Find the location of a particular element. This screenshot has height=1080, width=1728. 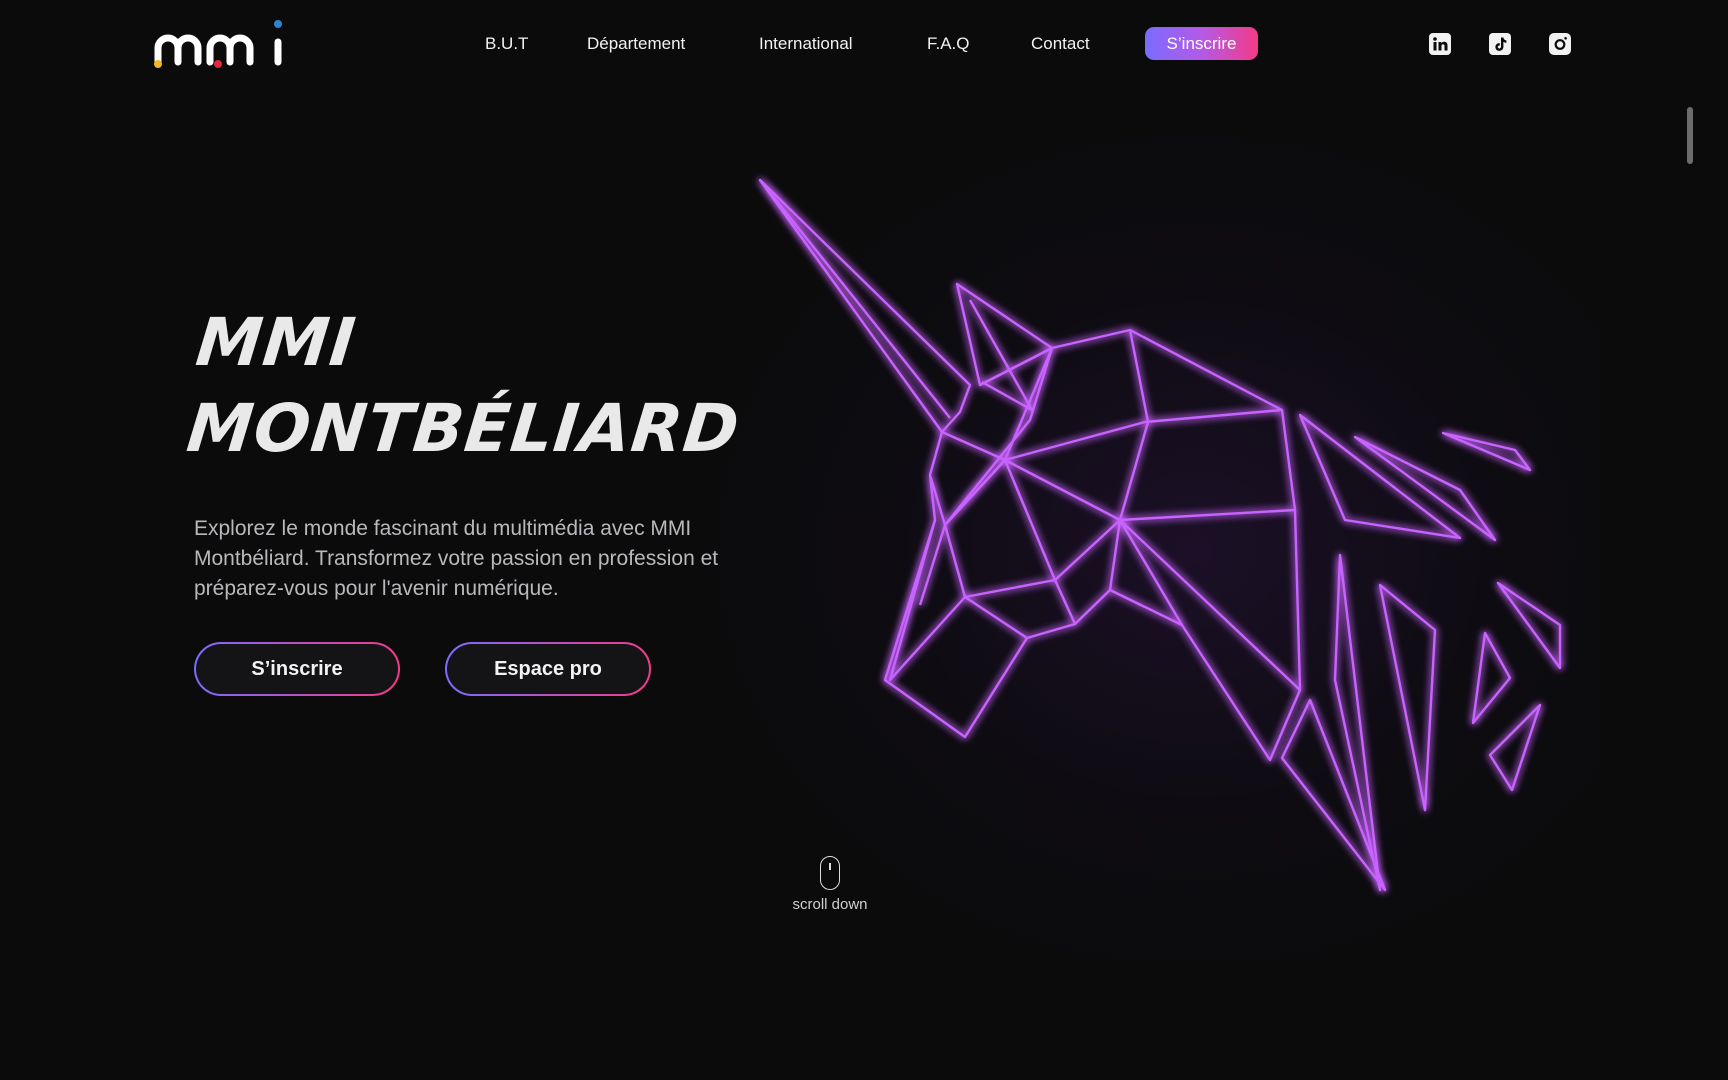

espace-pro-button: Espace pro is located at coordinates (548, 669).